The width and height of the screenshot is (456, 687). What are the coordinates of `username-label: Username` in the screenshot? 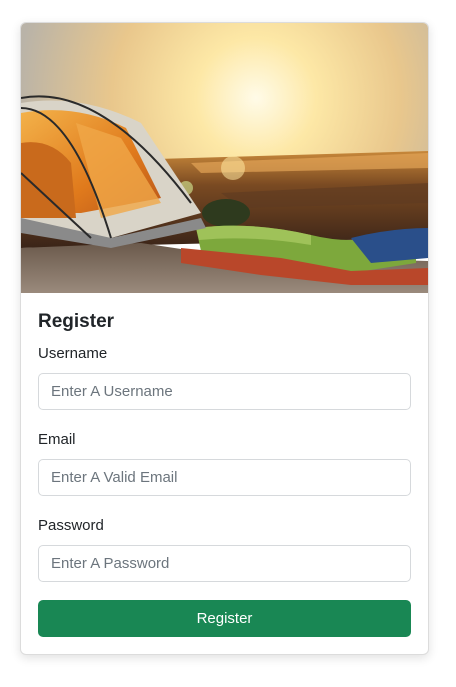 It's located at (73, 353).